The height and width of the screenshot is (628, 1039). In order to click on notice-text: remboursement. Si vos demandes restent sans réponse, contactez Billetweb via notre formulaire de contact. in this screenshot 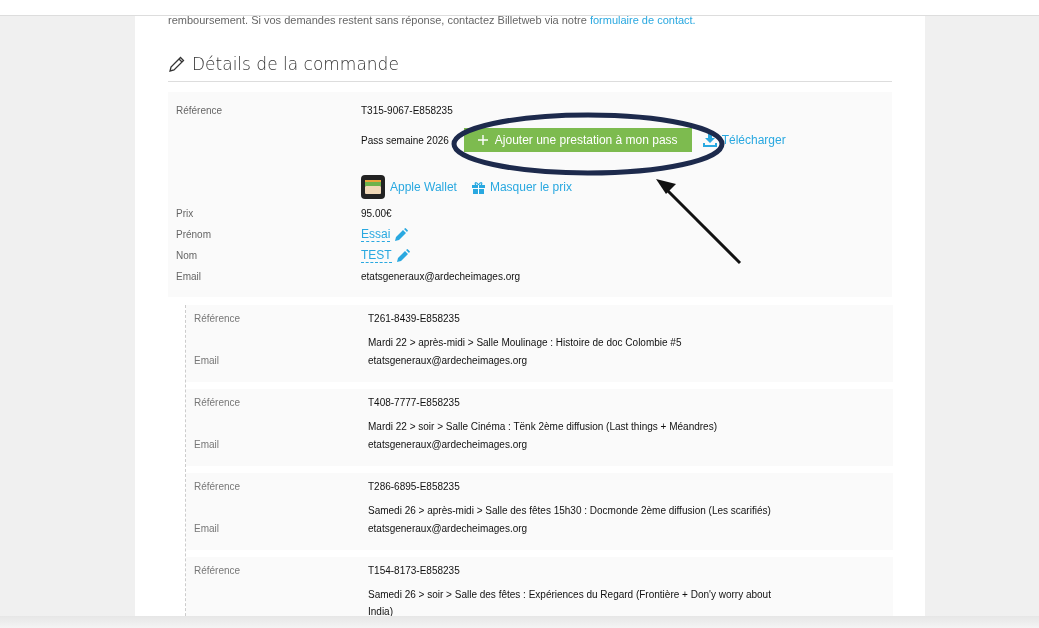, I will do `click(432, 20)`.